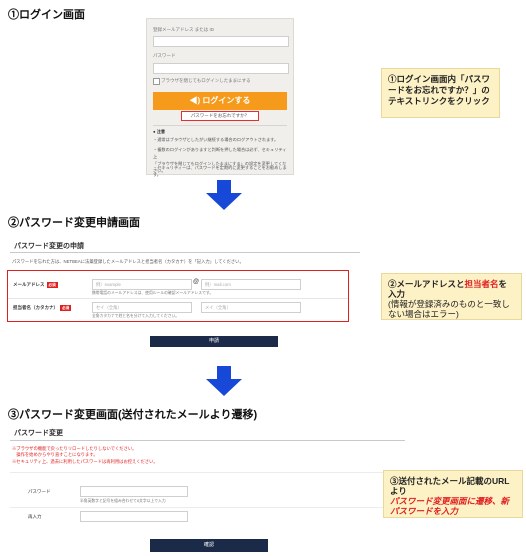  Describe the element at coordinates (450, 486) in the screenshot. I see `step3-callout-text: ③送付されたメール記載のURLより` at that location.